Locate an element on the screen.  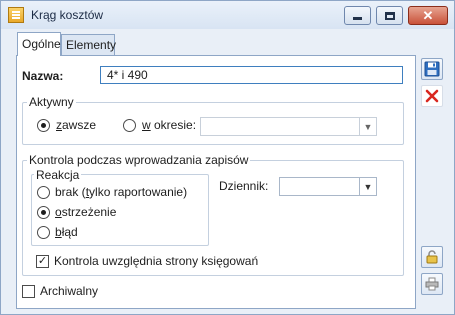
name-input: 4* i 490 is located at coordinates (251, 75).